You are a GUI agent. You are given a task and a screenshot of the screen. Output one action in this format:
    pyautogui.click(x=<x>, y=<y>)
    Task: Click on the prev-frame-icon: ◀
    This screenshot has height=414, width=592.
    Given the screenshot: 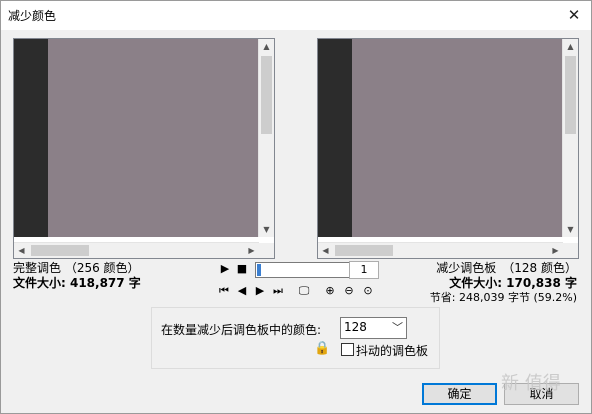 What is the action you would take?
    pyautogui.click(x=242, y=291)
    